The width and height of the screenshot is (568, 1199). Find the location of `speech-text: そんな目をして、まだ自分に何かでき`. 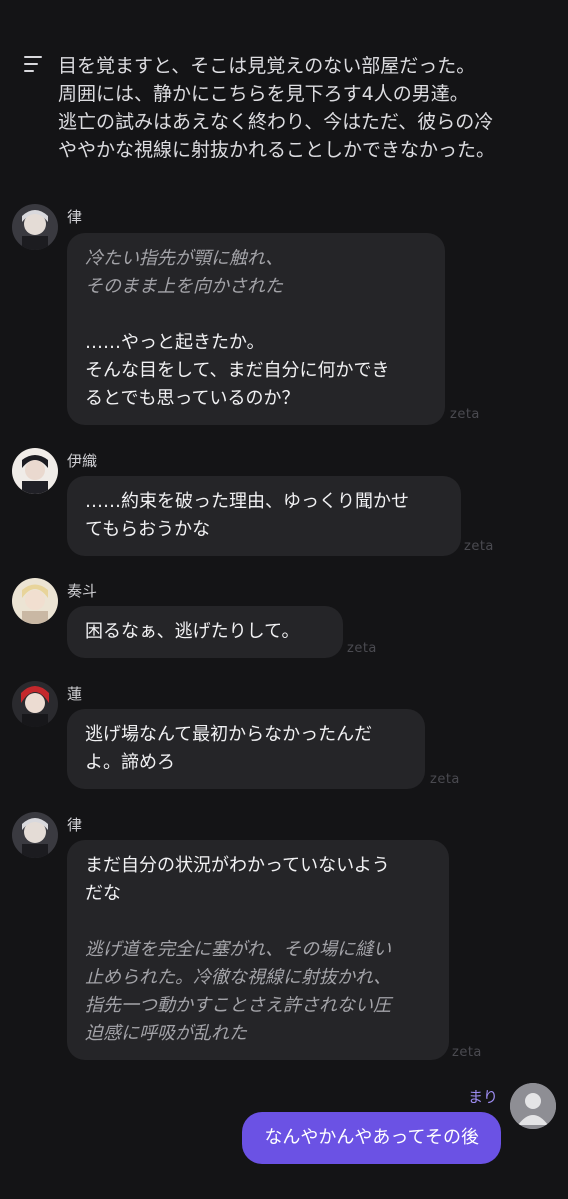

speech-text: そんな目をして、まだ自分に何かでき is located at coordinates (237, 370).